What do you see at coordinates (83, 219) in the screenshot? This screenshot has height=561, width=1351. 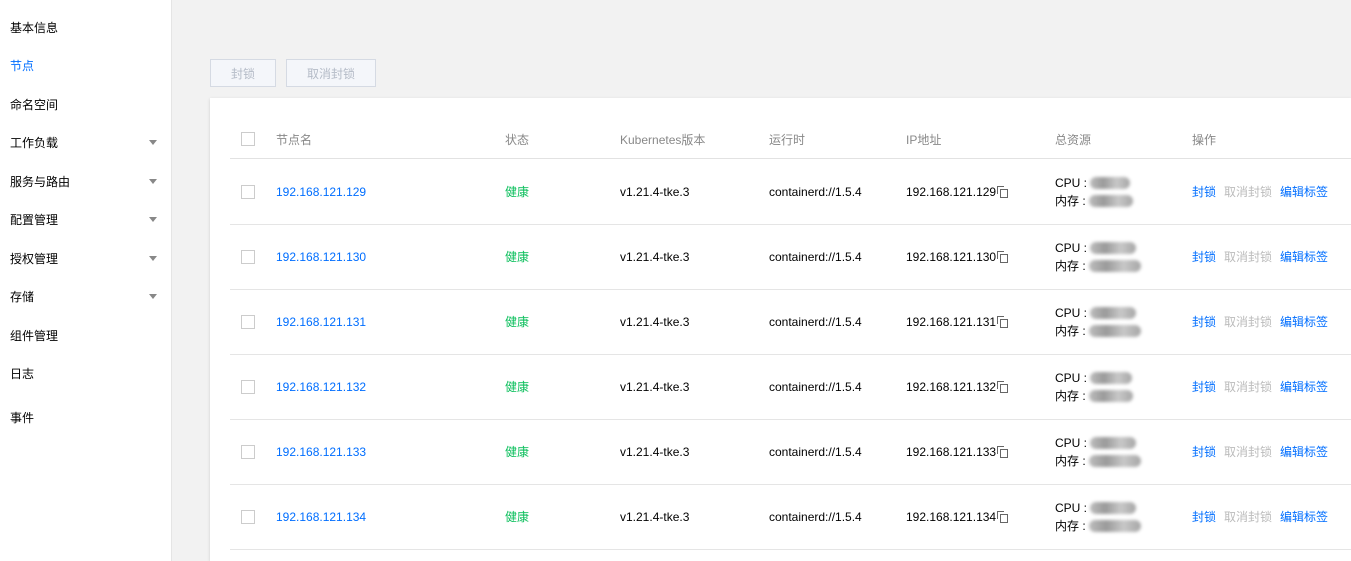 I see `sidebar-item-config-management: 配置管理` at bounding box center [83, 219].